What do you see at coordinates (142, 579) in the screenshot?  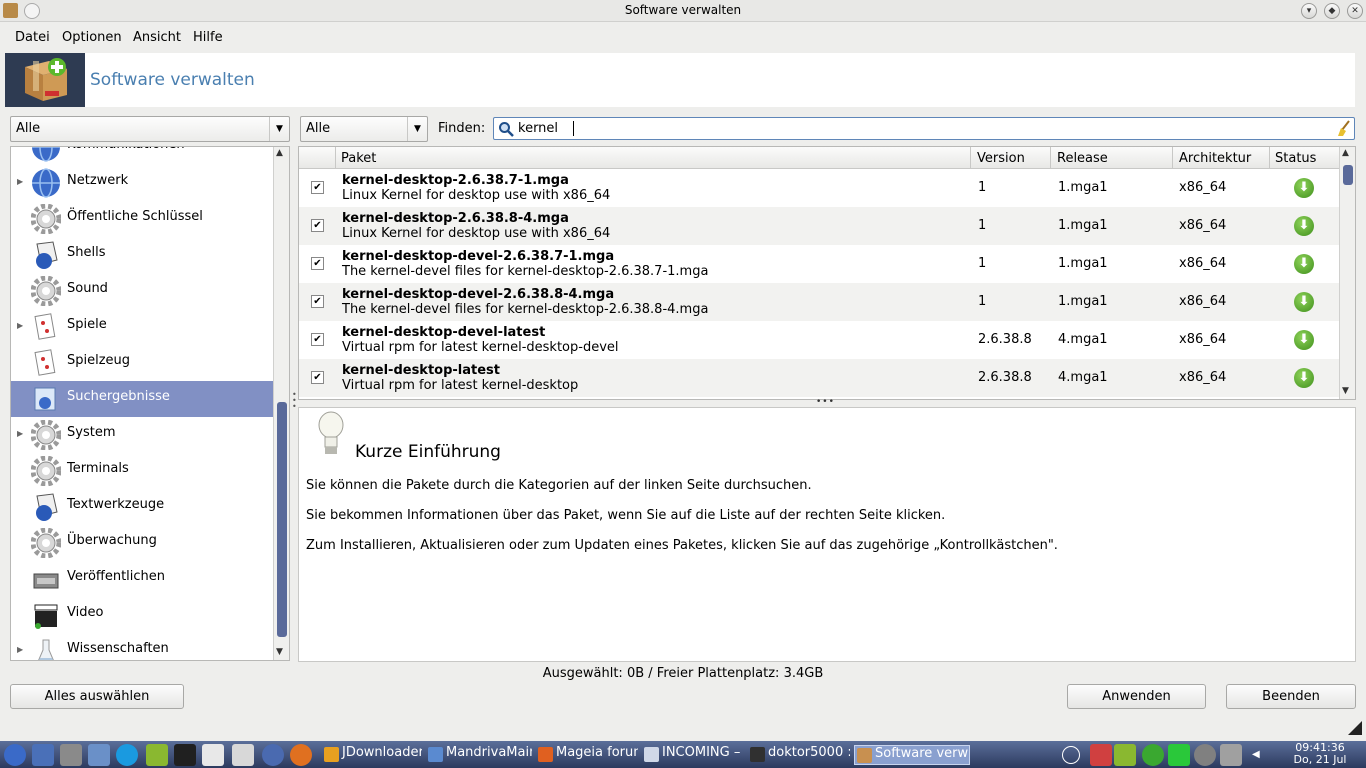 I see `category-item-ver-ffentlichen: Veröffentlichen` at bounding box center [142, 579].